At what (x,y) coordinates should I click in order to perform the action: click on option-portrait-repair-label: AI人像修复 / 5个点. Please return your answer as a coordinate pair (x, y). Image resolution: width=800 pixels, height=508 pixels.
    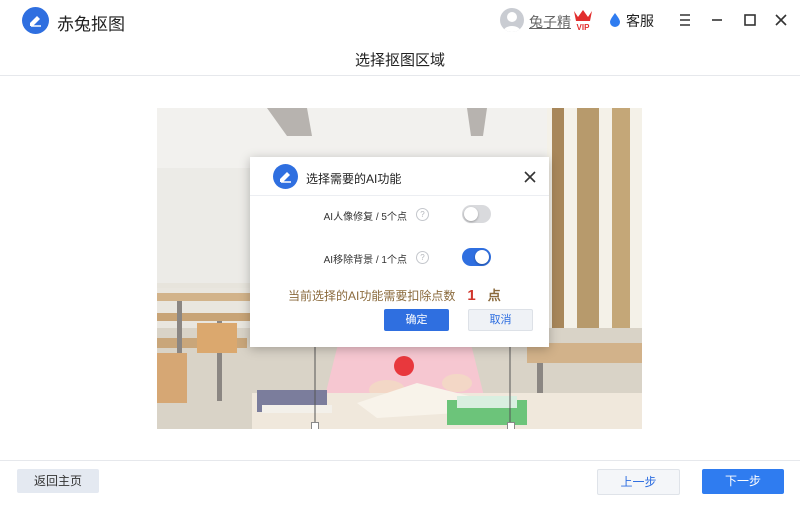
    Looking at the image, I should click on (365, 217).